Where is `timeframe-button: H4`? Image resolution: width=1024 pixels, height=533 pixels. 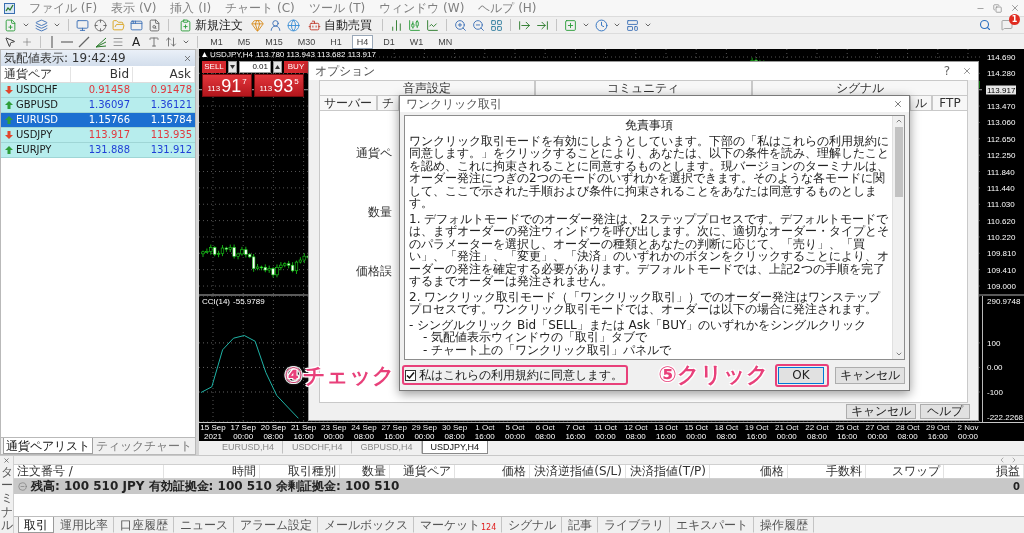 timeframe-button: H4 is located at coordinates (362, 41).